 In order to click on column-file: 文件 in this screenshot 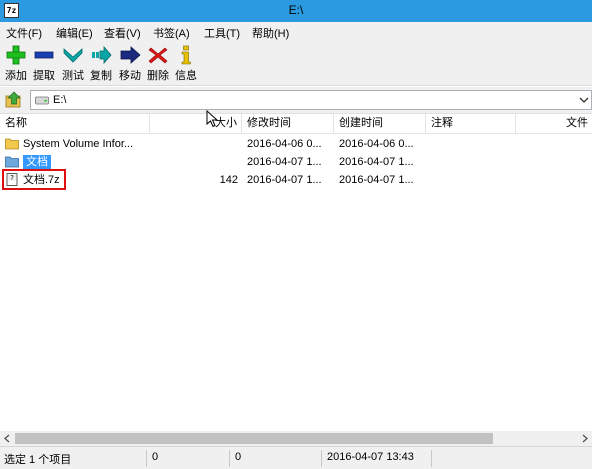, I will do `click(554, 124)`.